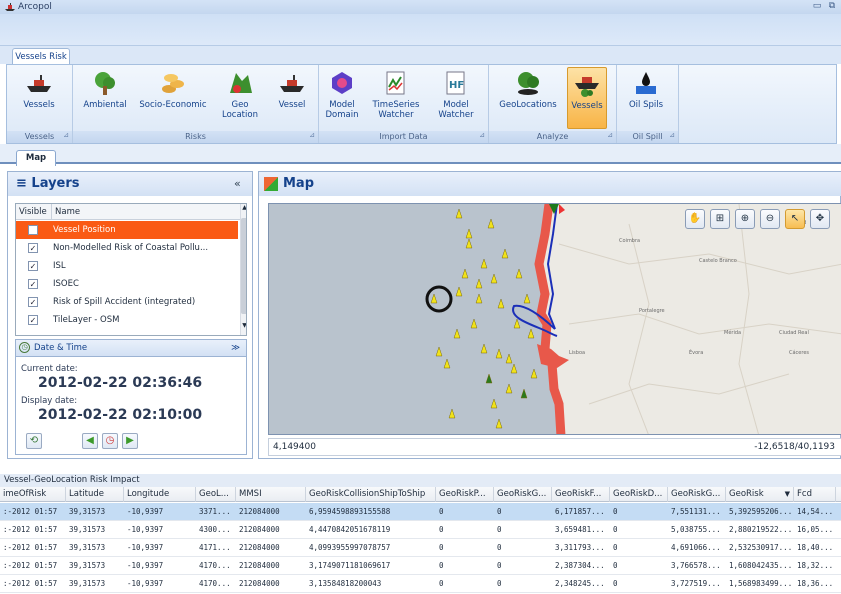 The image size is (841, 594). Describe the element at coordinates (342, 98) in the screenshot. I see `ribbon-button-model-domain: Model Domain` at that location.